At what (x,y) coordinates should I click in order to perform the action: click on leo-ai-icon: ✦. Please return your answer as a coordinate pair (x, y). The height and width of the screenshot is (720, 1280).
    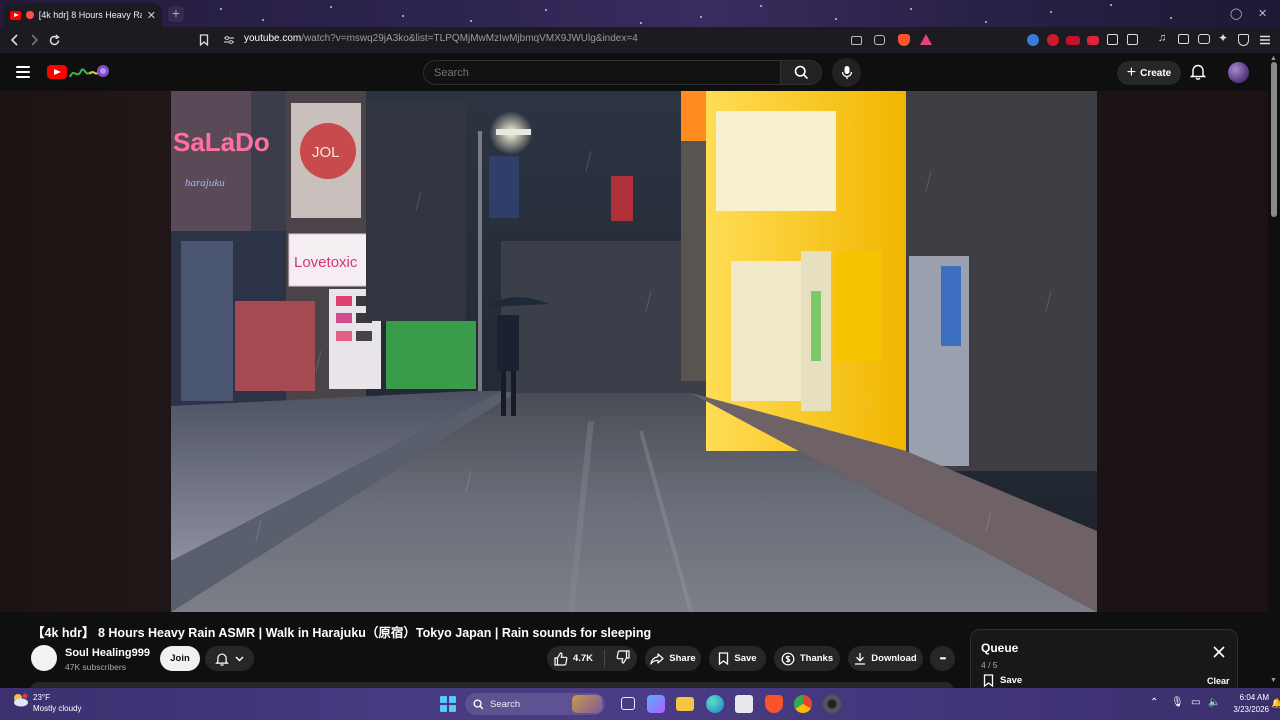
    Looking at the image, I should click on (1224, 38).